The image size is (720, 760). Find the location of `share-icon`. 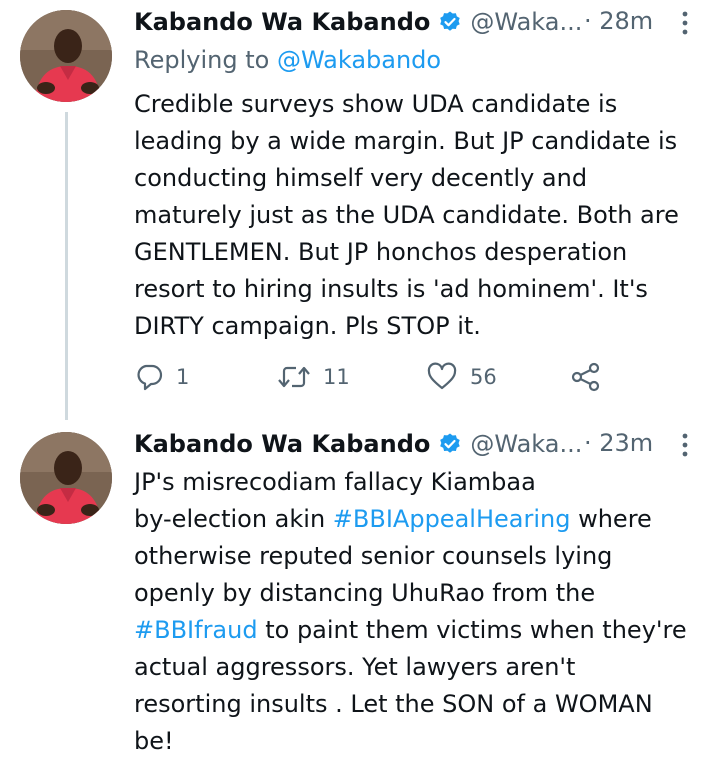

share-icon is located at coordinates (585, 377).